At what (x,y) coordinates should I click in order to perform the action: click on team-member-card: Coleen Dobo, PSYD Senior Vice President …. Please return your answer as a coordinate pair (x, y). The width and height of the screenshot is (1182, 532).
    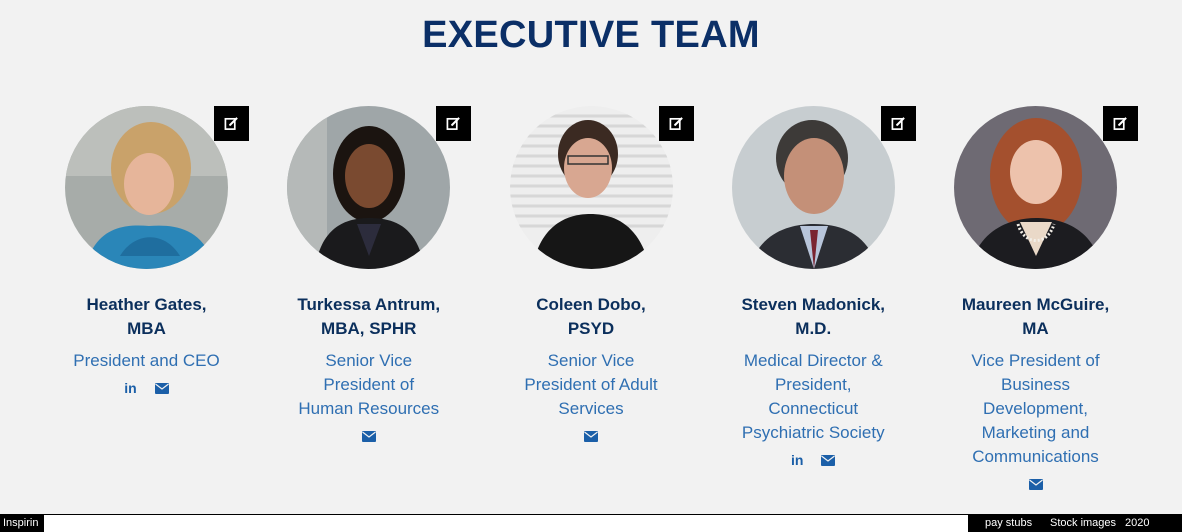
    Looking at the image, I should click on (591, 300).